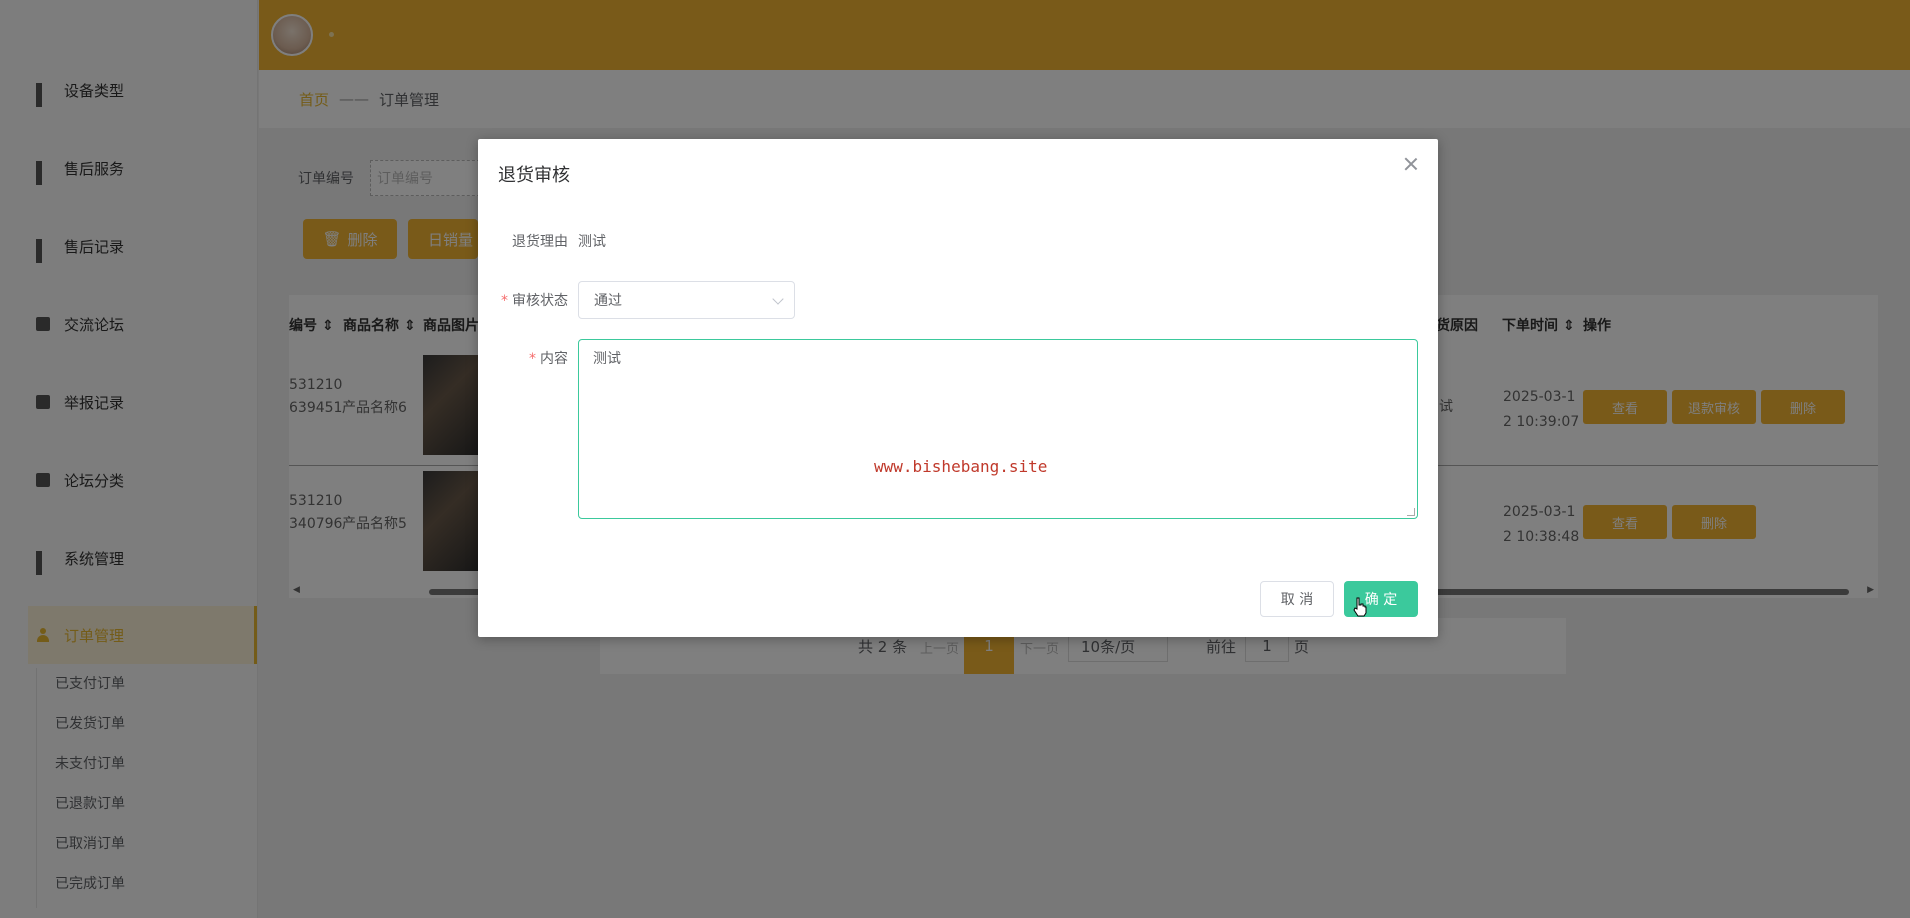 The height and width of the screenshot is (918, 1910). Describe the element at coordinates (1297, 599) in the screenshot. I see `cancel-button: 取 消` at that location.